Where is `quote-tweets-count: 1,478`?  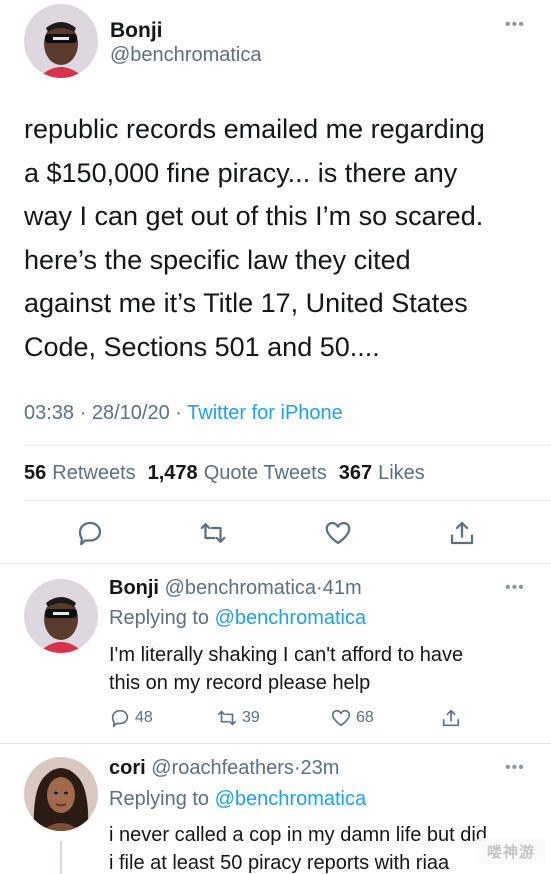 quote-tweets-count: 1,478 is located at coordinates (172, 473).